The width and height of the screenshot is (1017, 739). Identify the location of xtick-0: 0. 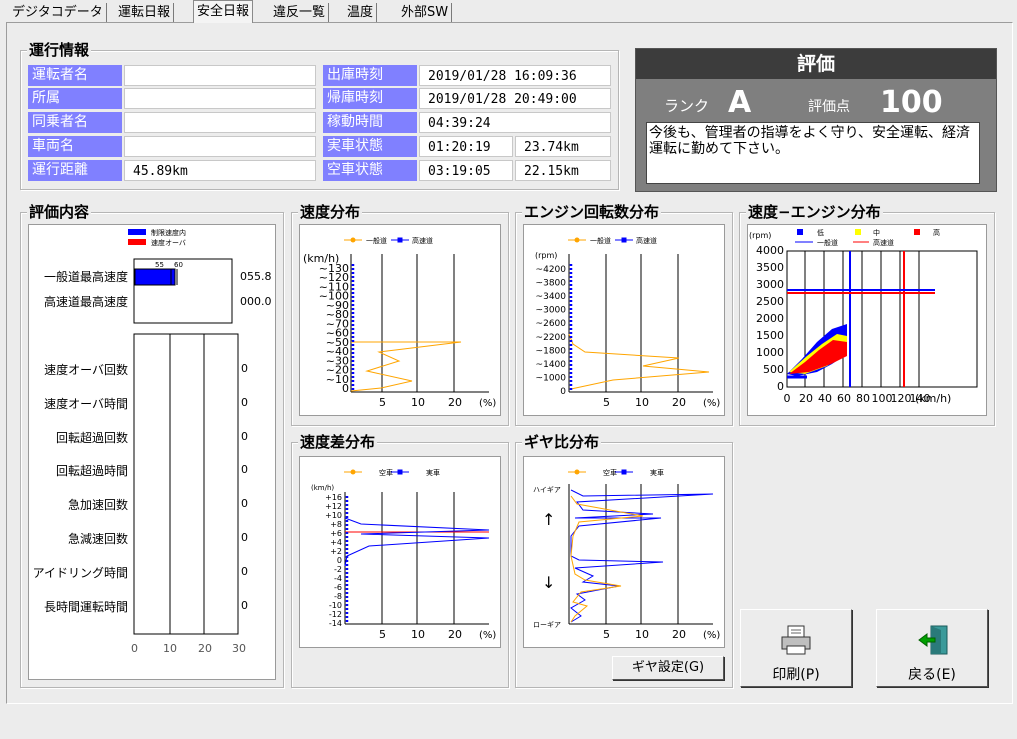
(134, 648).